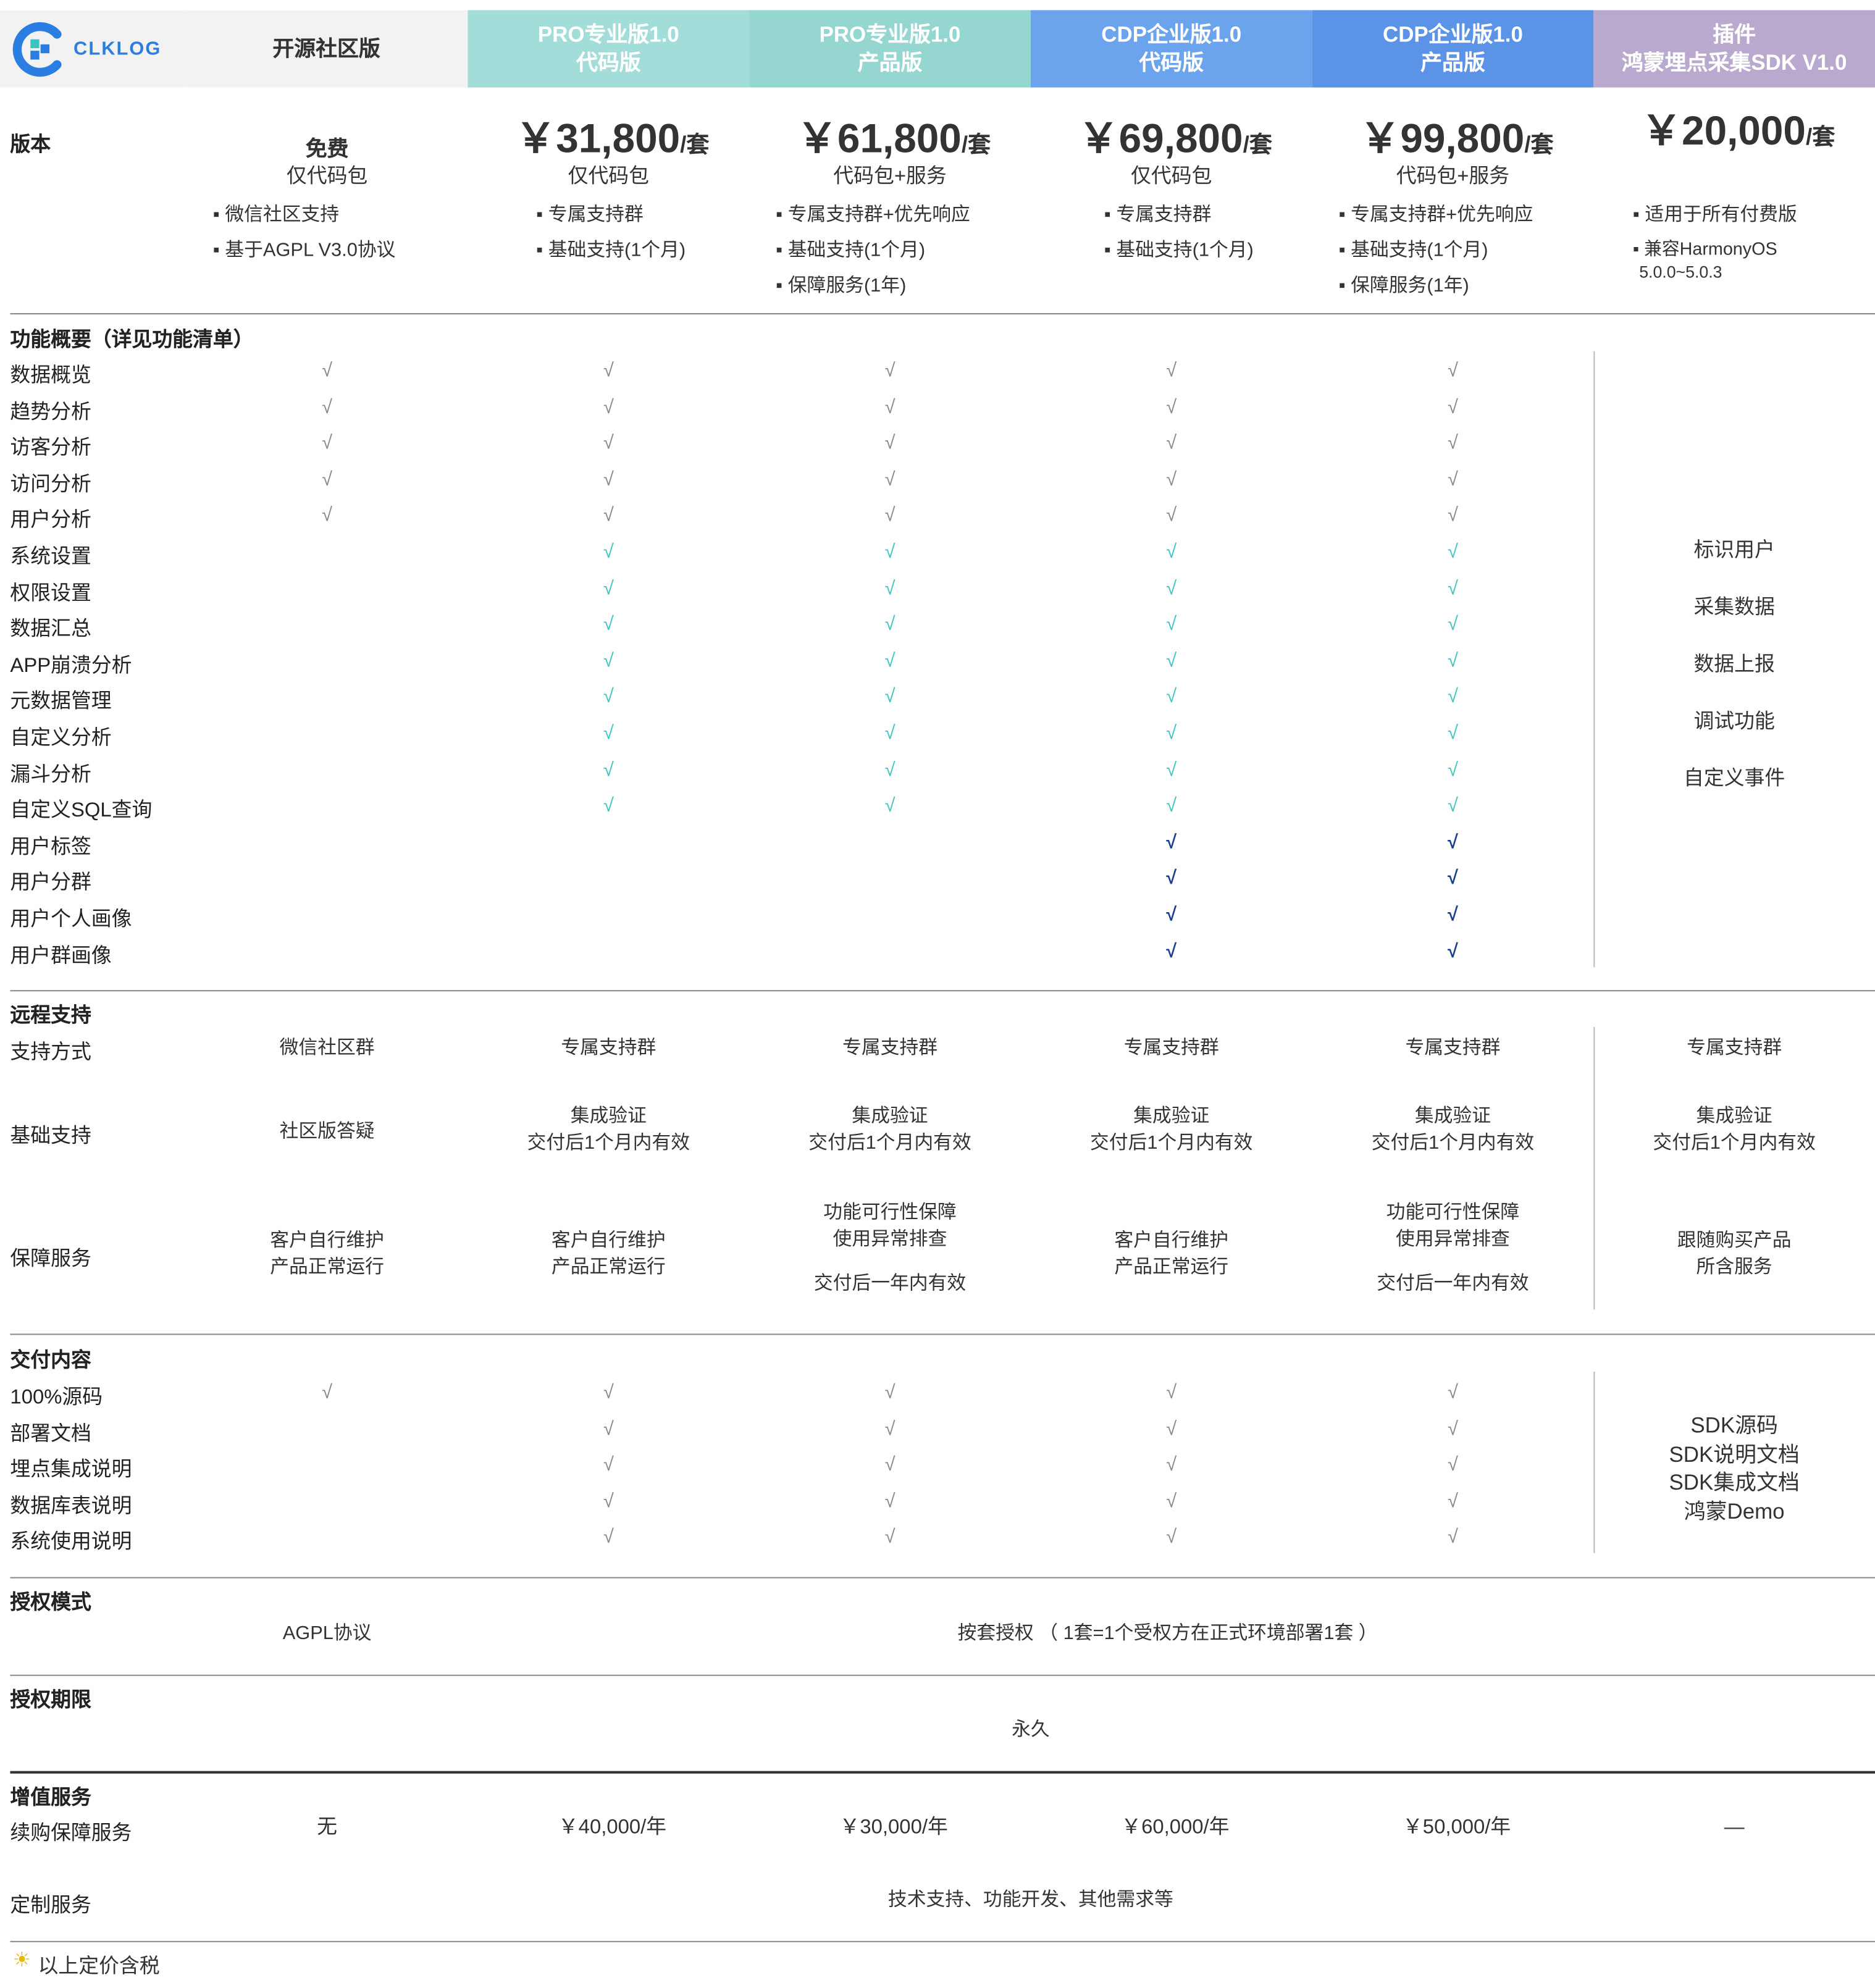  Describe the element at coordinates (695, 144) in the screenshot. I see `price-unit: /套` at that location.